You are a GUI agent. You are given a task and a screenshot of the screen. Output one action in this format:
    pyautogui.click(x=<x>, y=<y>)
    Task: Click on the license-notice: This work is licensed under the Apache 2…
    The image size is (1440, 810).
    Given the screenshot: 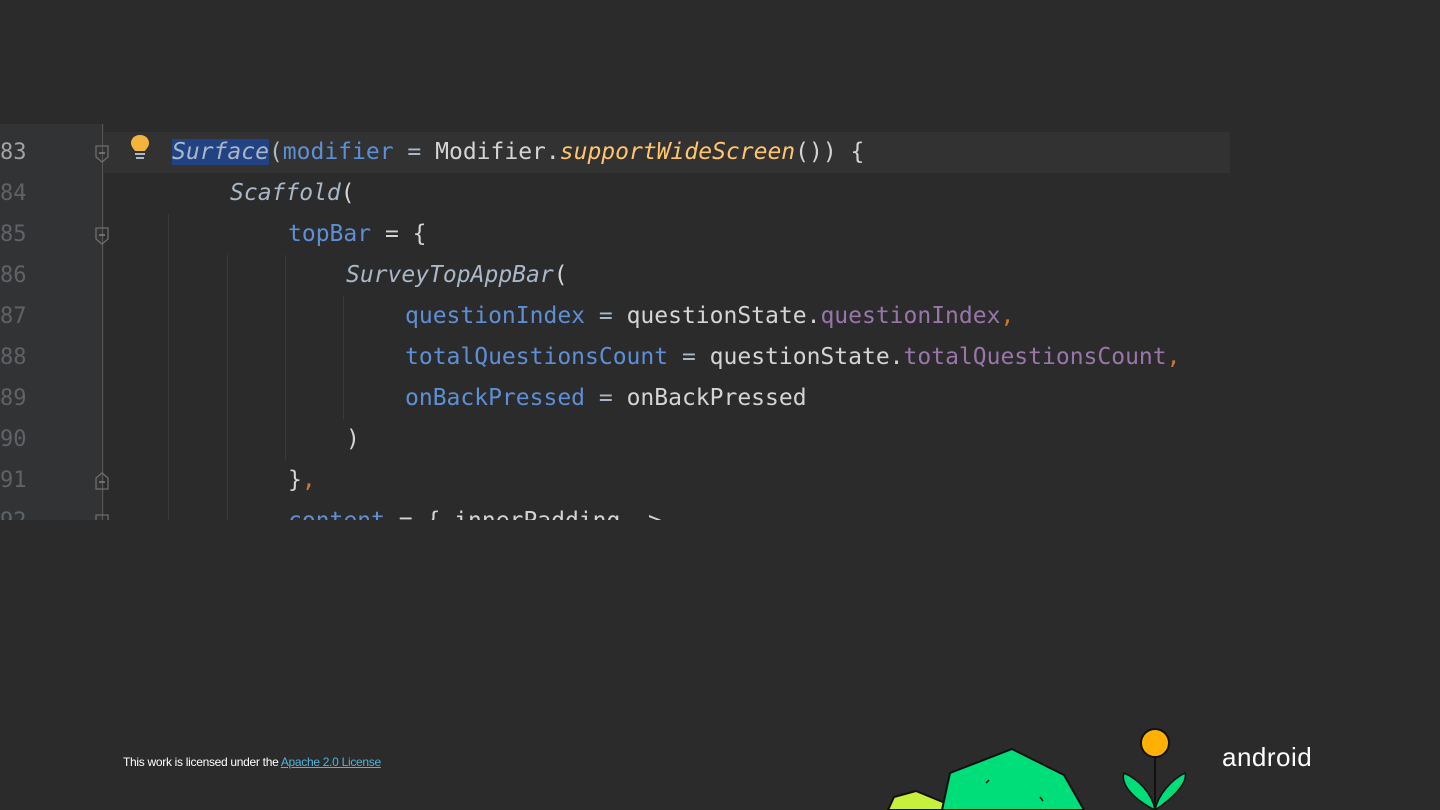 What is the action you would take?
    pyautogui.click(x=252, y=762)
    